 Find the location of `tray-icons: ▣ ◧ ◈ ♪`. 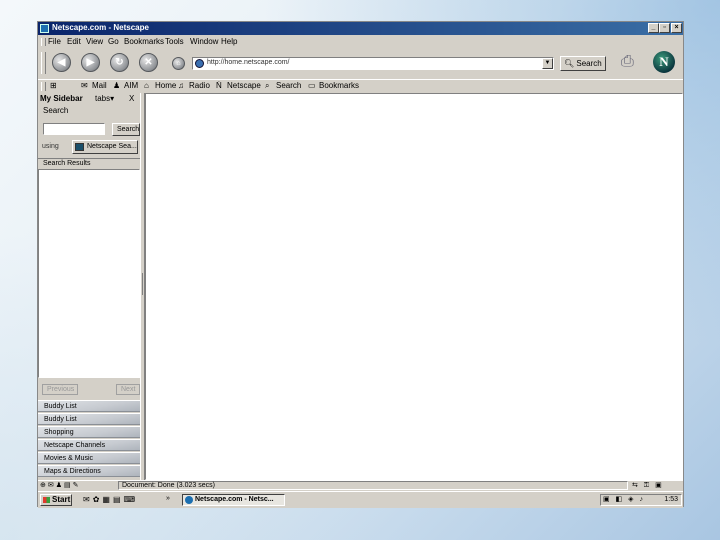

tray-icons: ▣ ◧ ◈ ♪ is located at coordinates (624, 500).